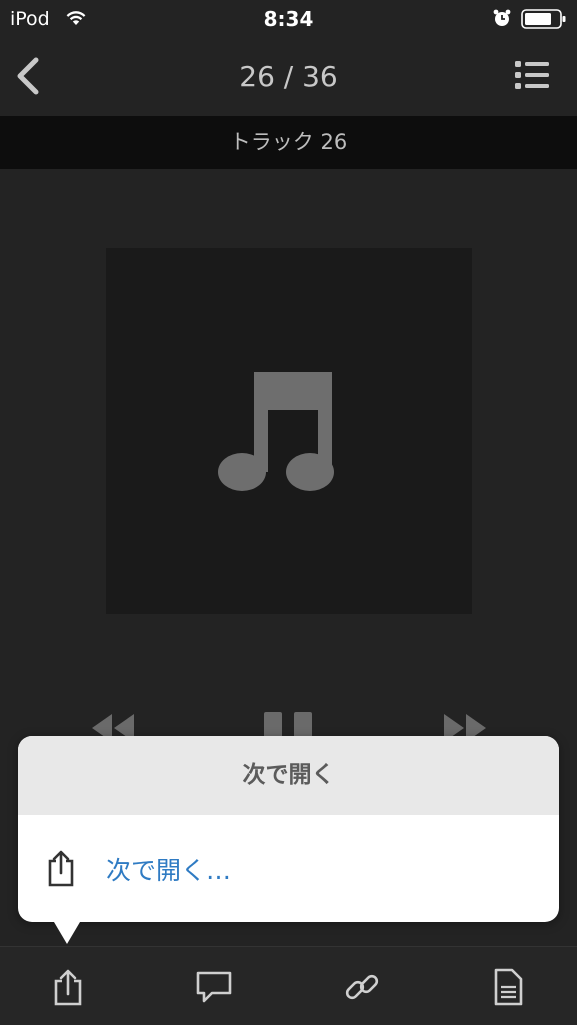 The width and height of the screenshot is (577, 1025). I want to click on list-icon, so click(532, 75).